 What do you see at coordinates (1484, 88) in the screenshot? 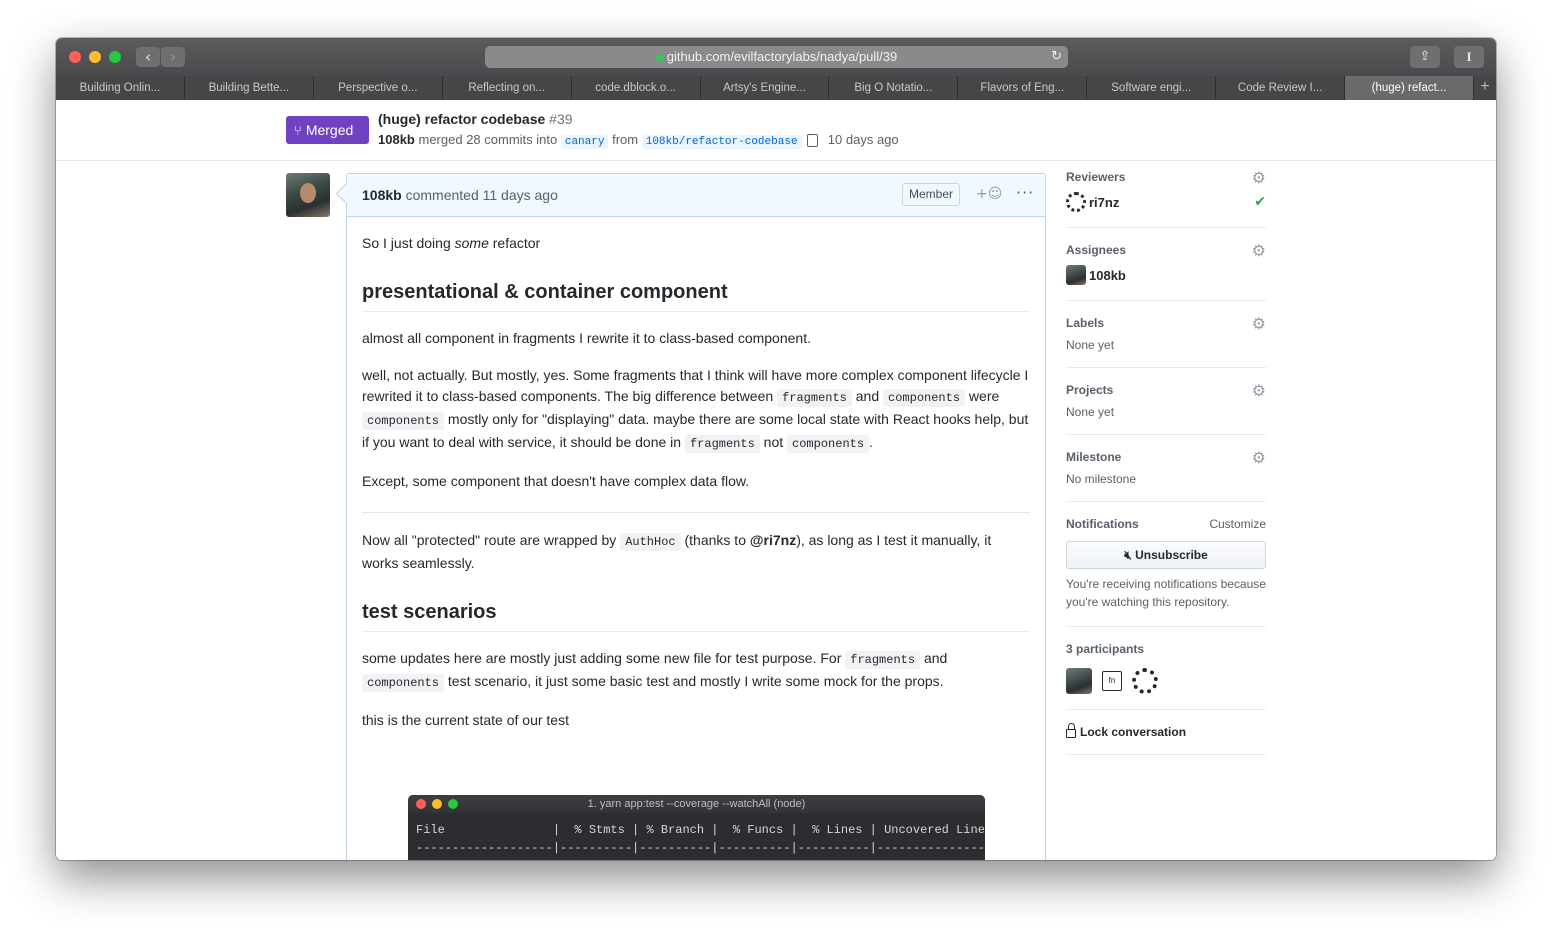
I see `new-tab-button: +` at bounding box center [1484, 88].